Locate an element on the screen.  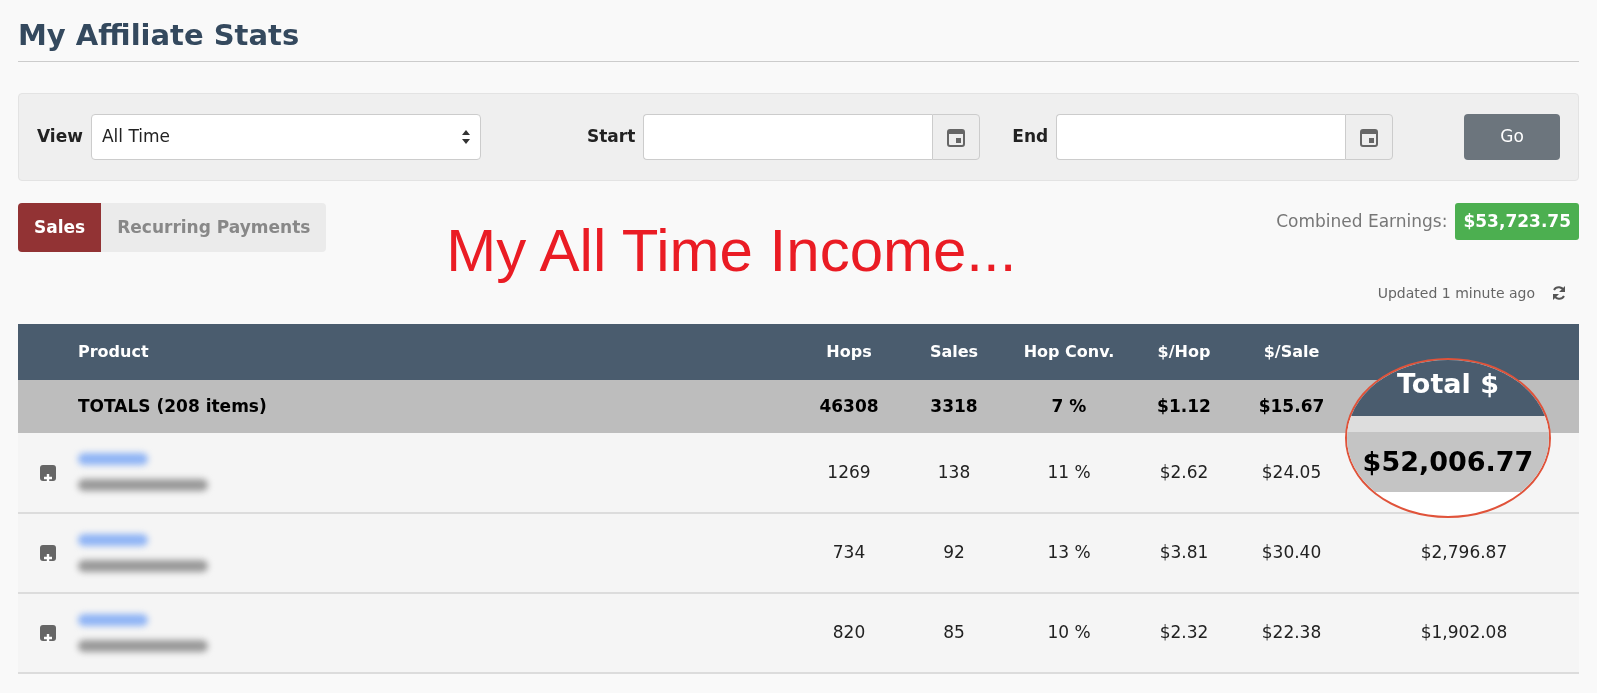
totals-label: TOTALS (208 items) is located at coordinates (436, 406).